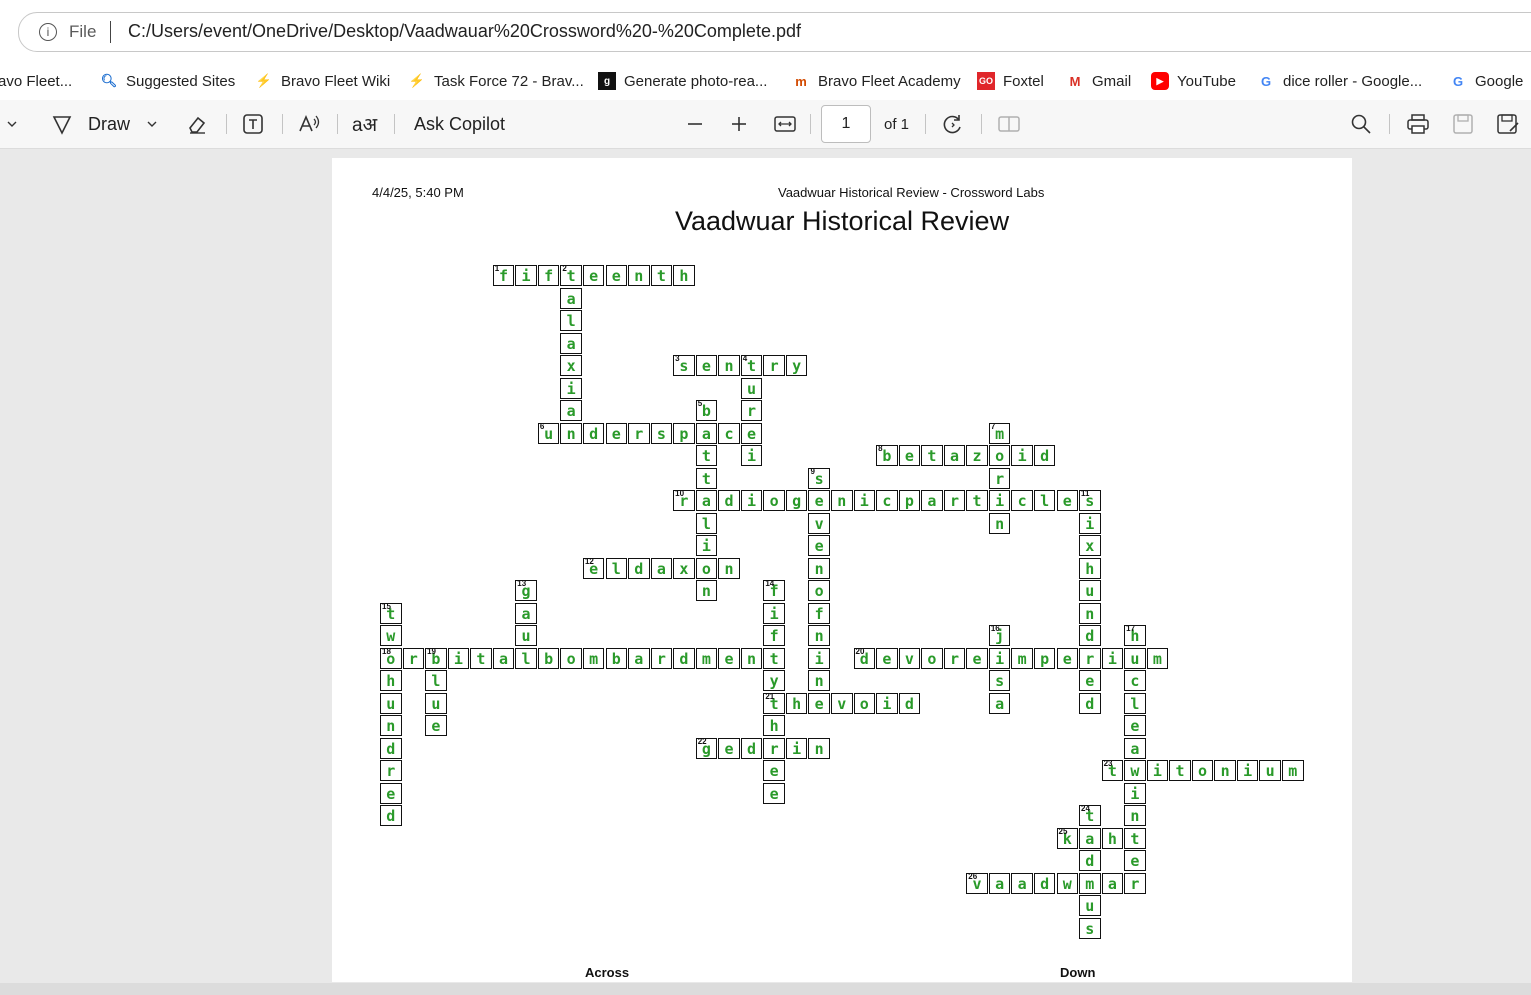  What do you see at coordinates (880, 448) in the screenshot?
I see `clue-number: 8` at bounding box center [880, 448].